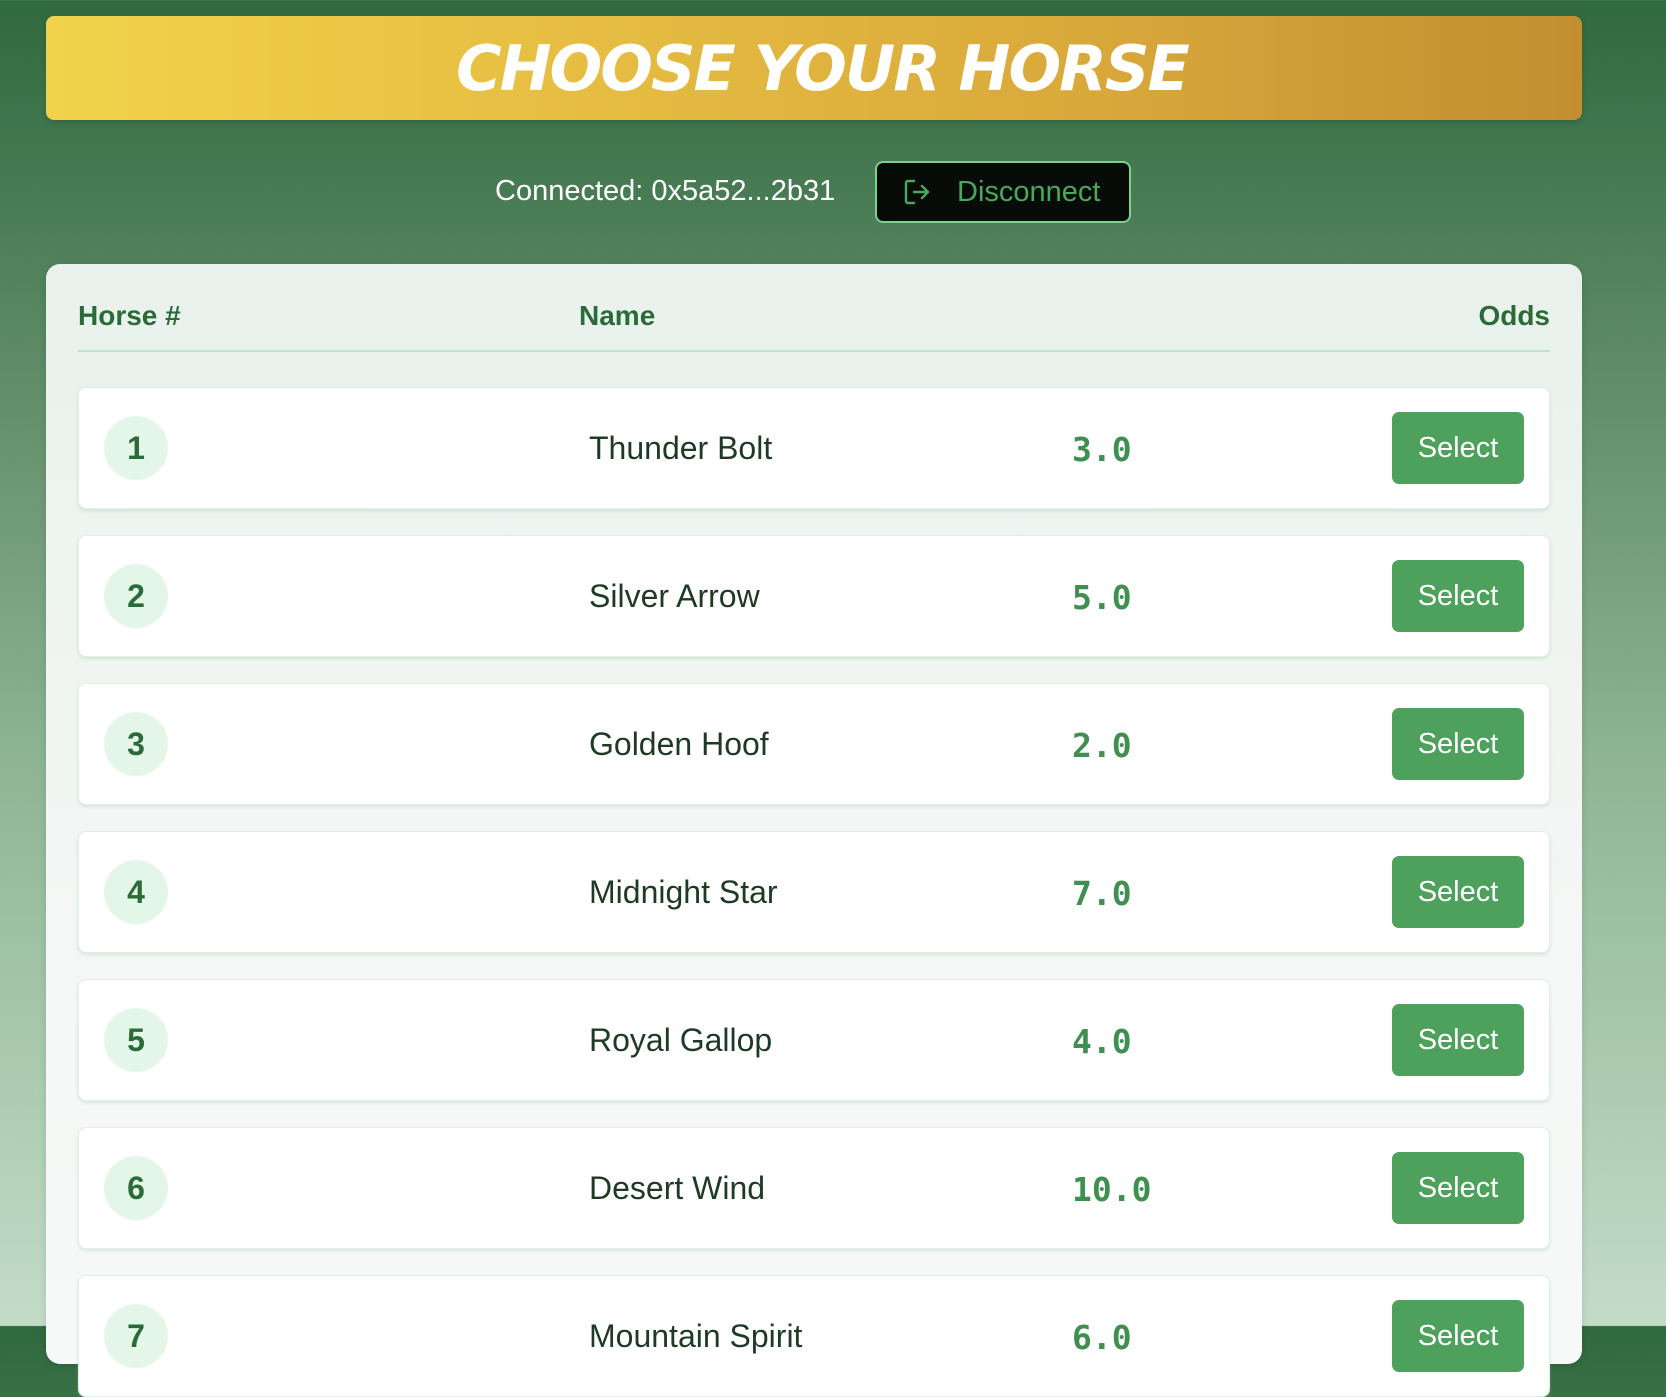  I want to click on horse-odds: 2.0, so click(1102, 745).